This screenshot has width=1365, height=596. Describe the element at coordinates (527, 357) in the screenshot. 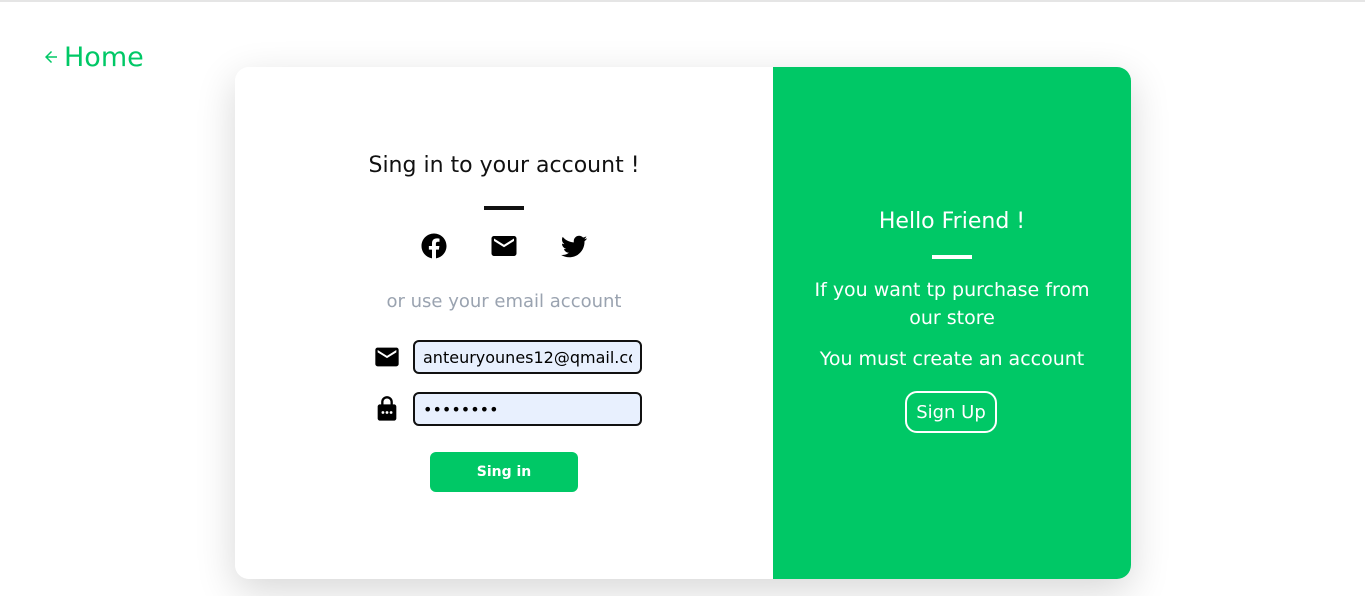

I see `email-field` at that location.